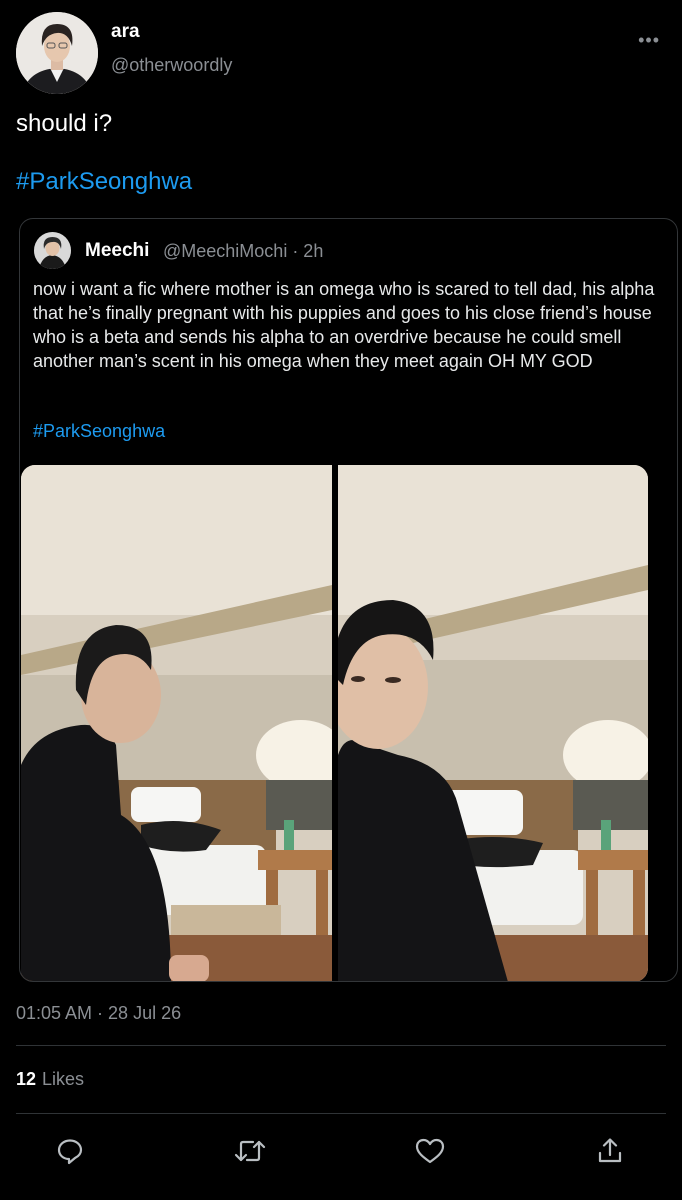 The image size is (682, 1200). Describe the element at coordinates (104, 182) in the screenshot. I see `tweet-hashtag-link: #ParkSeonghwa` at that location.